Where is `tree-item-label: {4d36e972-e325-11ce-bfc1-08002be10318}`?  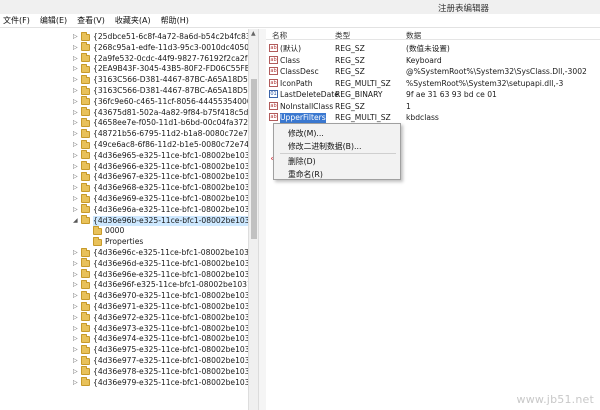 tree-item-label: {4d36e972-e325-11ce-bfc1-08002be10318} is located at coordinates (170, 317).